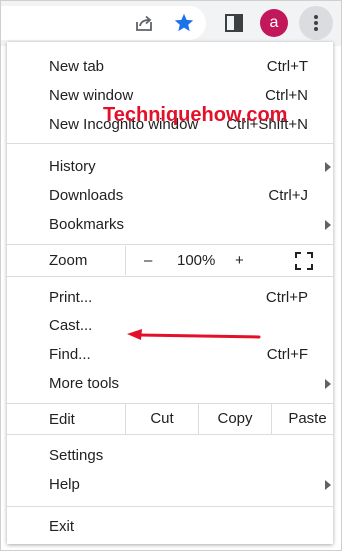 The width and height of the screenshot is (342, 551). Describe the element at coordinates (170, 526) in the screenshot. I see `menu-item-exit: Exit` at that location.